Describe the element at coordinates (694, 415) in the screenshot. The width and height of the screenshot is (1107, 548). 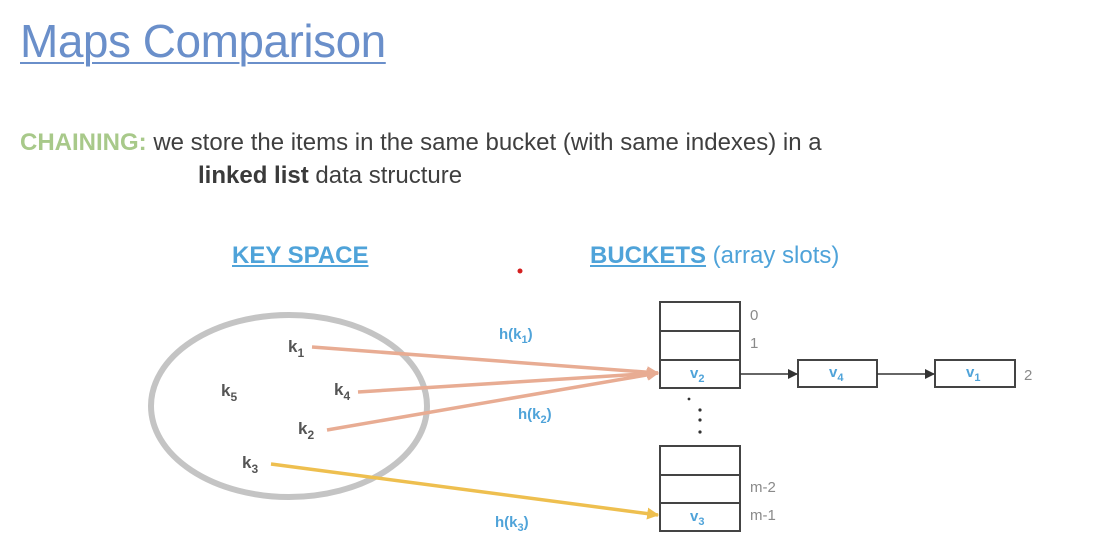
I see `array-continuation-dots` at that location.